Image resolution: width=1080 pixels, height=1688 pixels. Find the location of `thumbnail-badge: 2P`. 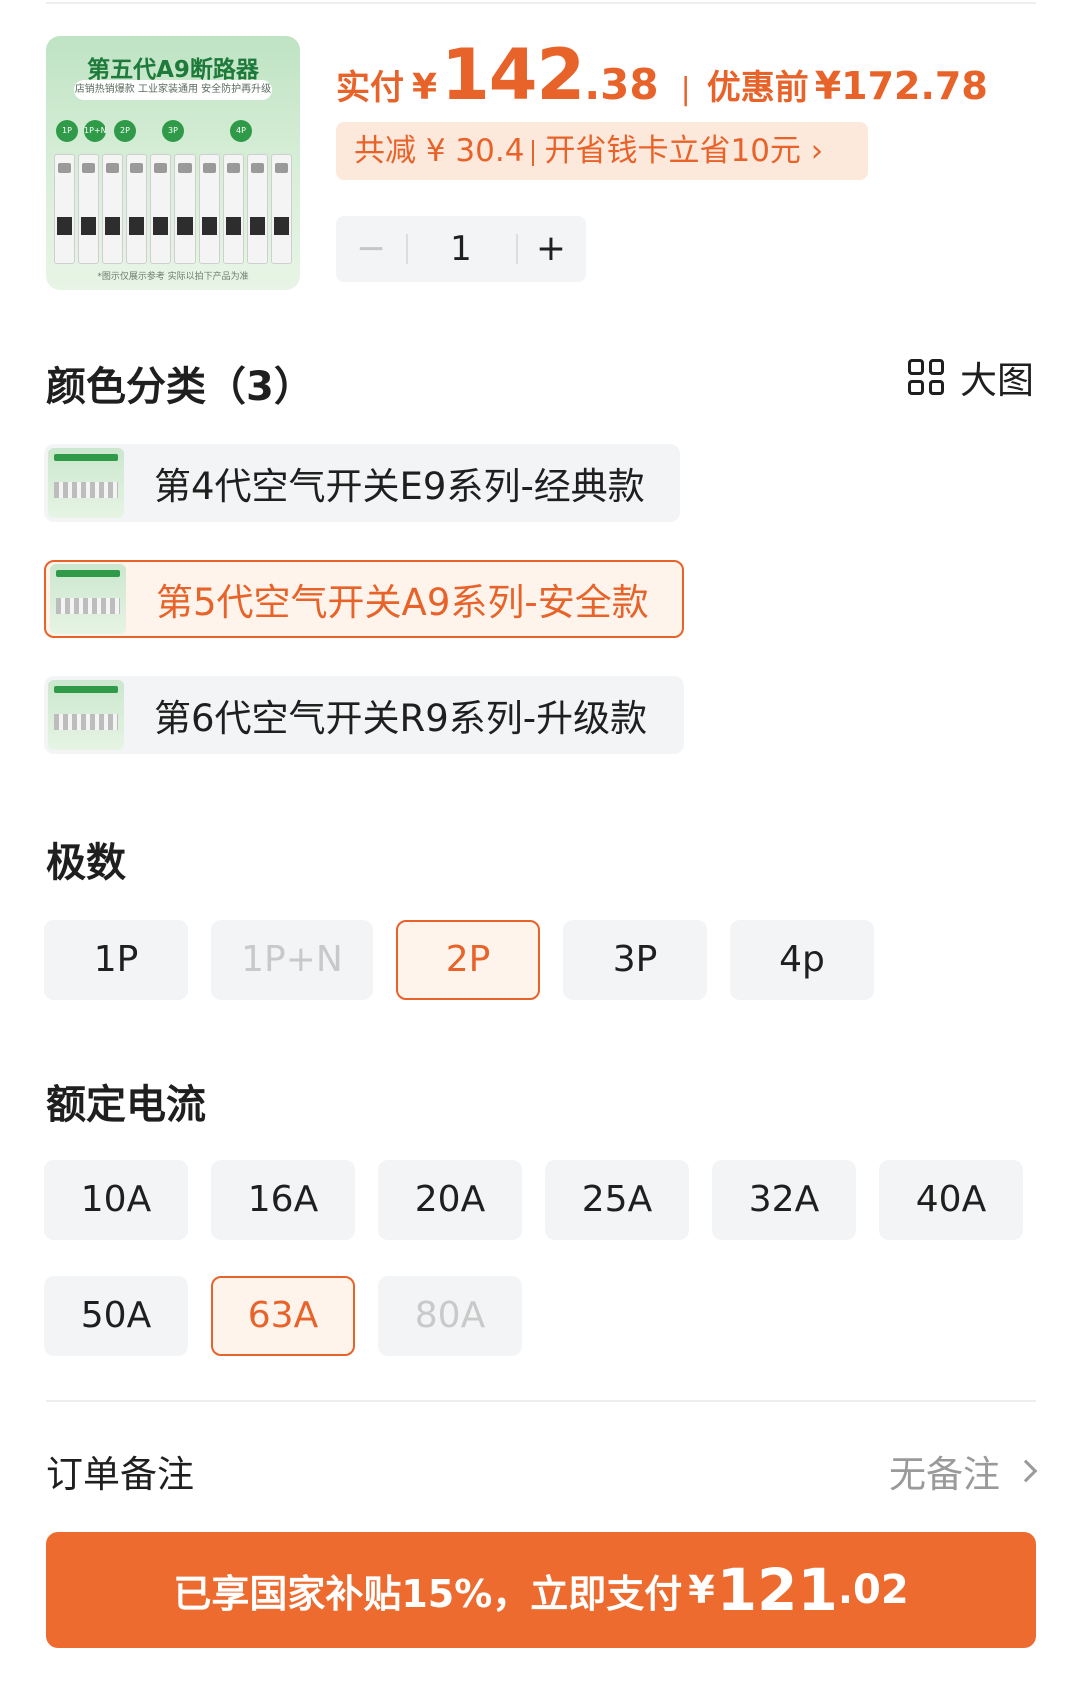

thumbnail-badge: 2P is located at coordinates (125, 131).